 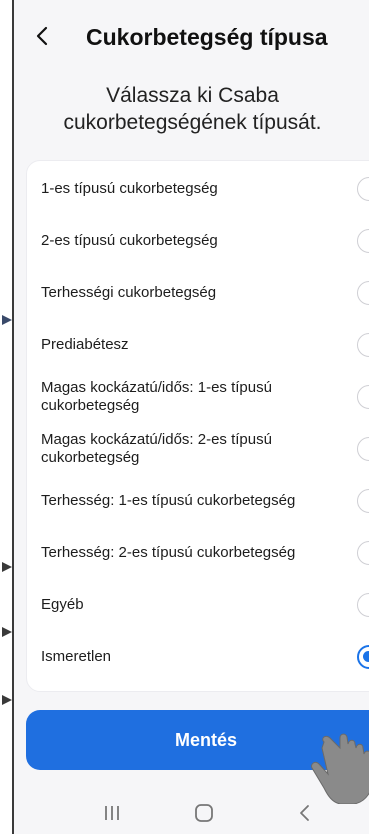 I want to click on instruction-line-1: Válassza ki Csaba, so click(x=192, y=95).